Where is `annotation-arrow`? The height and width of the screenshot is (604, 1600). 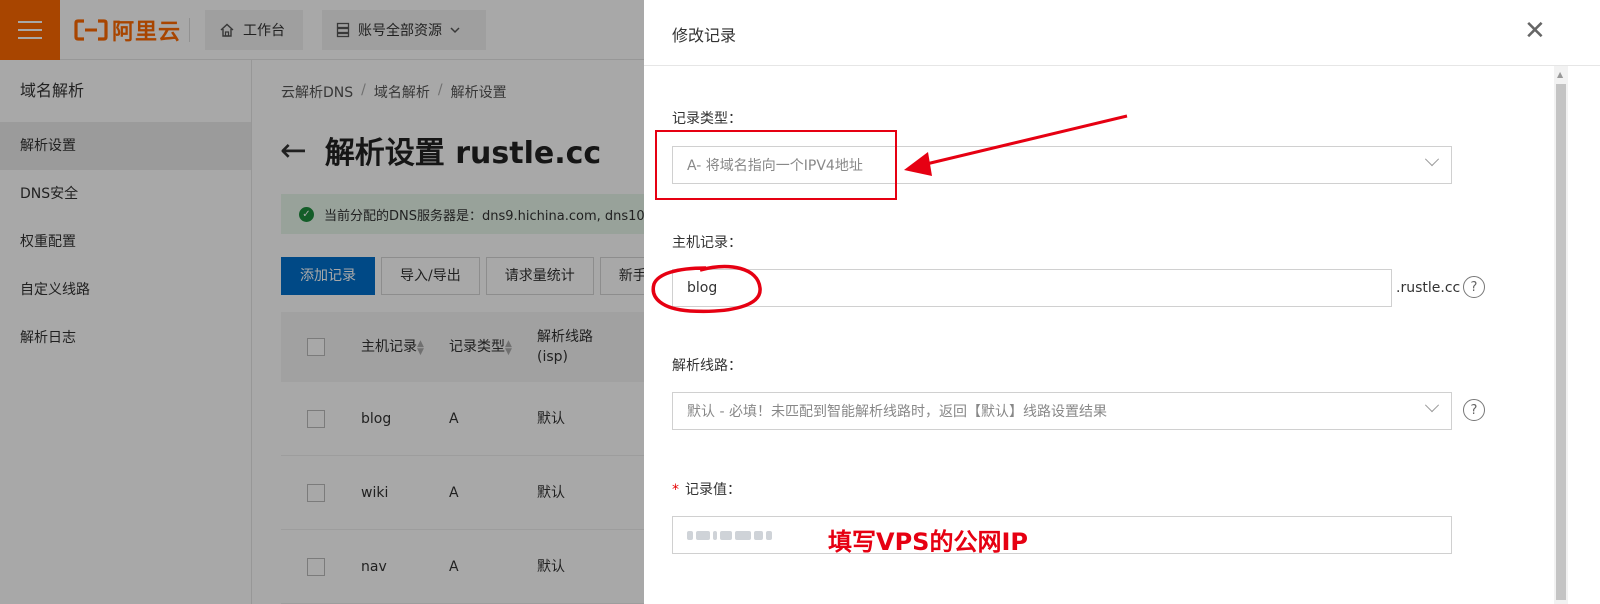 annotation-arrow is located at coordinates (1016, 145).